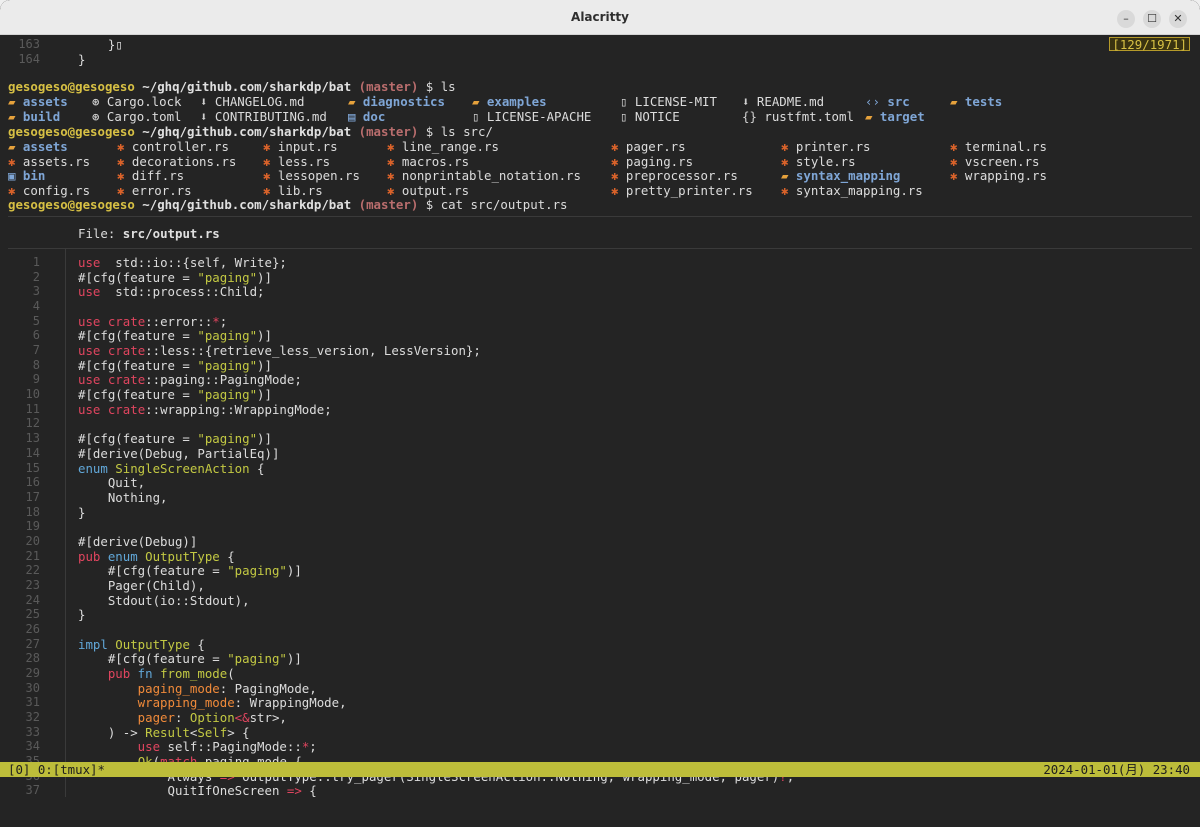 Image resolution: width=1200 pixels, height=827 pixels. What do you see at coordinates (137, 116) in the screenshot?
I see `ls-entry: ⊛ Cargo.toml` at bounding box center [137, 116].